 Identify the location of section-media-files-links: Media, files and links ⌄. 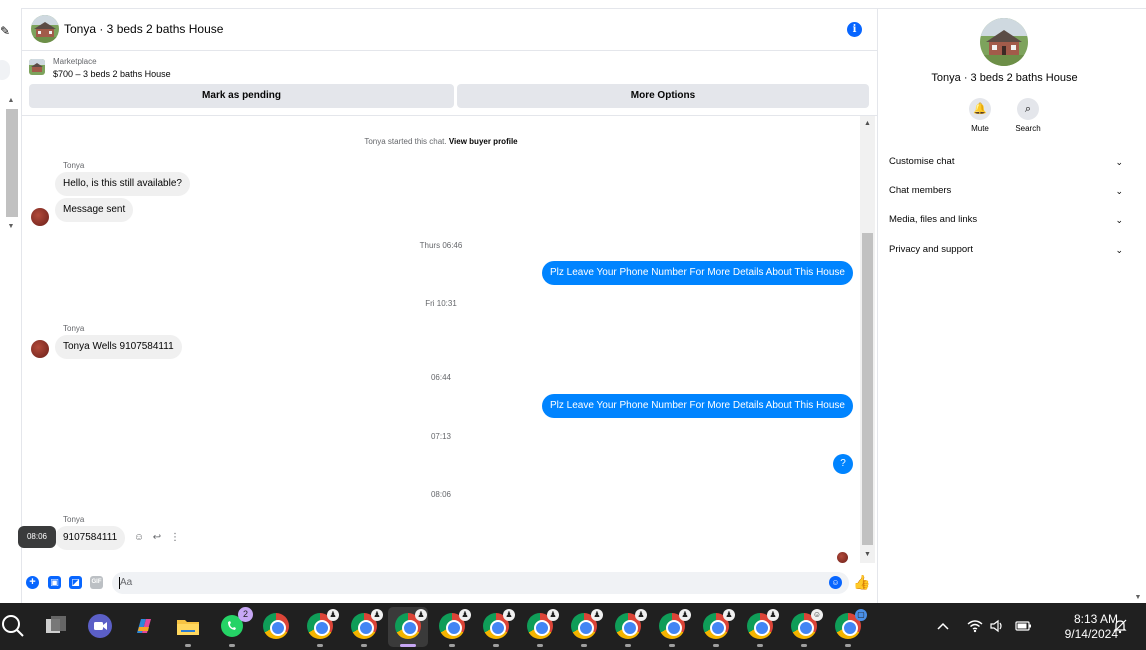
(1006, 220).